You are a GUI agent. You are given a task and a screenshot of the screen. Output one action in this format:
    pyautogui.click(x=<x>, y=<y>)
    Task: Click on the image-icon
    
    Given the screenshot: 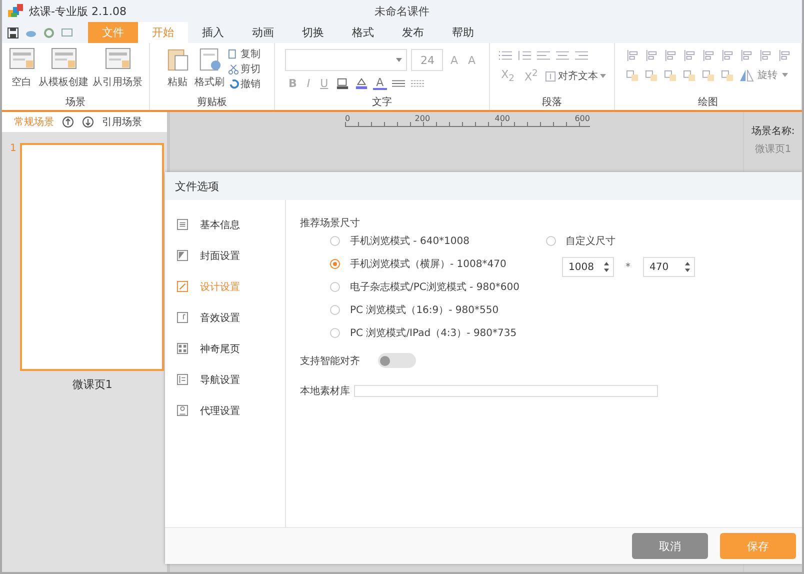 What is the action you would take?
    pyautogui.click(x=182, y=255)
    